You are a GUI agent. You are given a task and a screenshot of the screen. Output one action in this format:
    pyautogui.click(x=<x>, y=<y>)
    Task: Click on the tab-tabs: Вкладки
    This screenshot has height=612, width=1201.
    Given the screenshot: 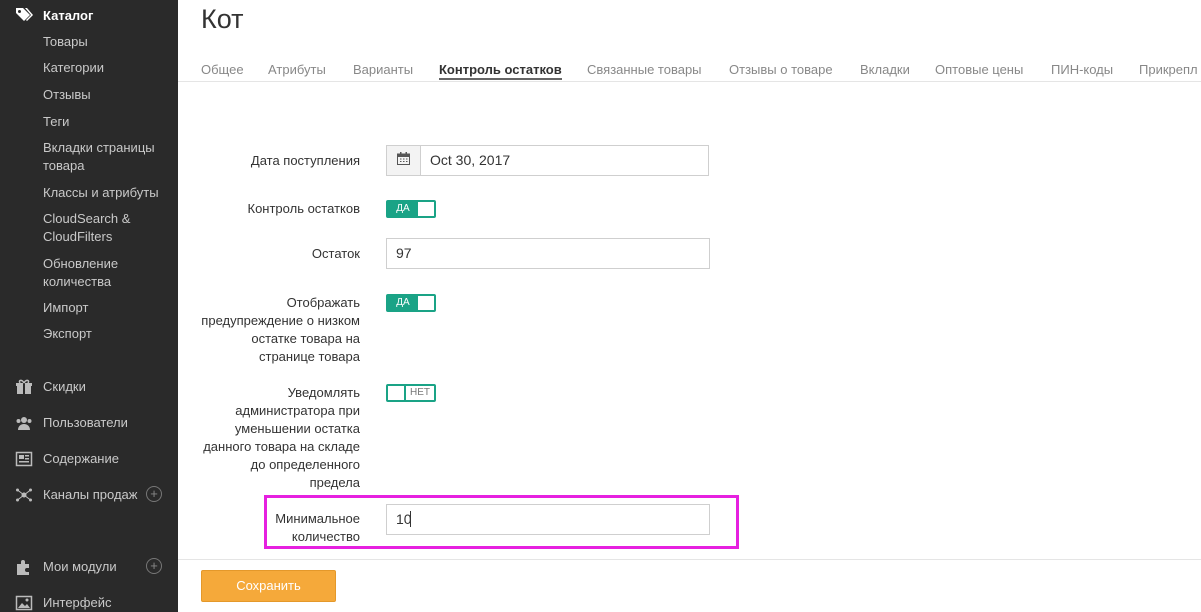 What is the action you would take?
    pyautogui.click(x=885, y=69)
    